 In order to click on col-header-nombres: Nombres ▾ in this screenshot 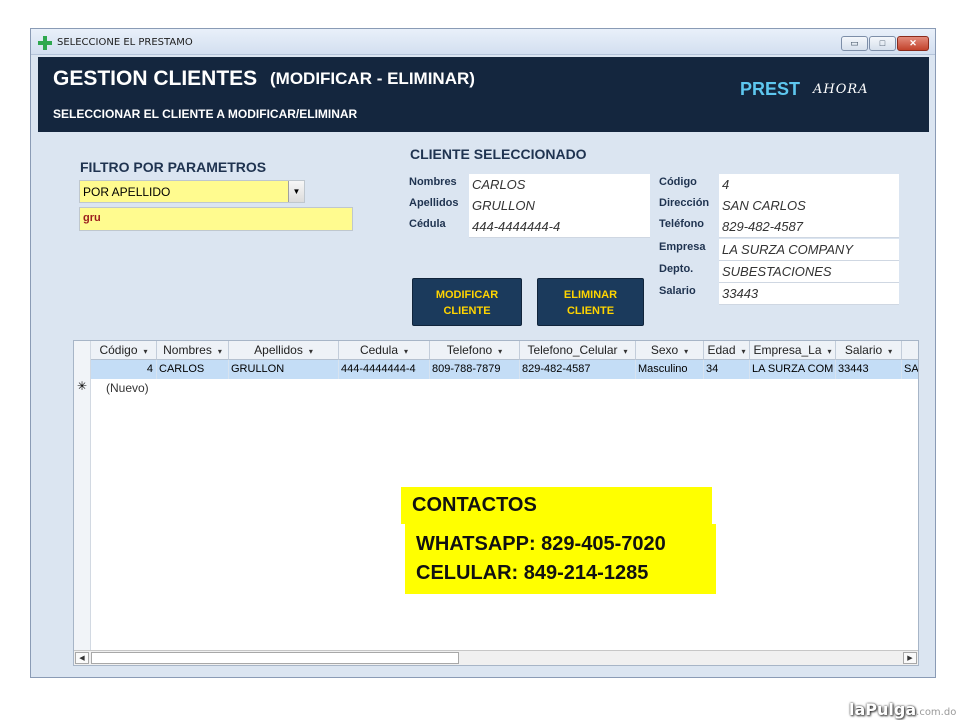, I will do `click(193, 350)`.